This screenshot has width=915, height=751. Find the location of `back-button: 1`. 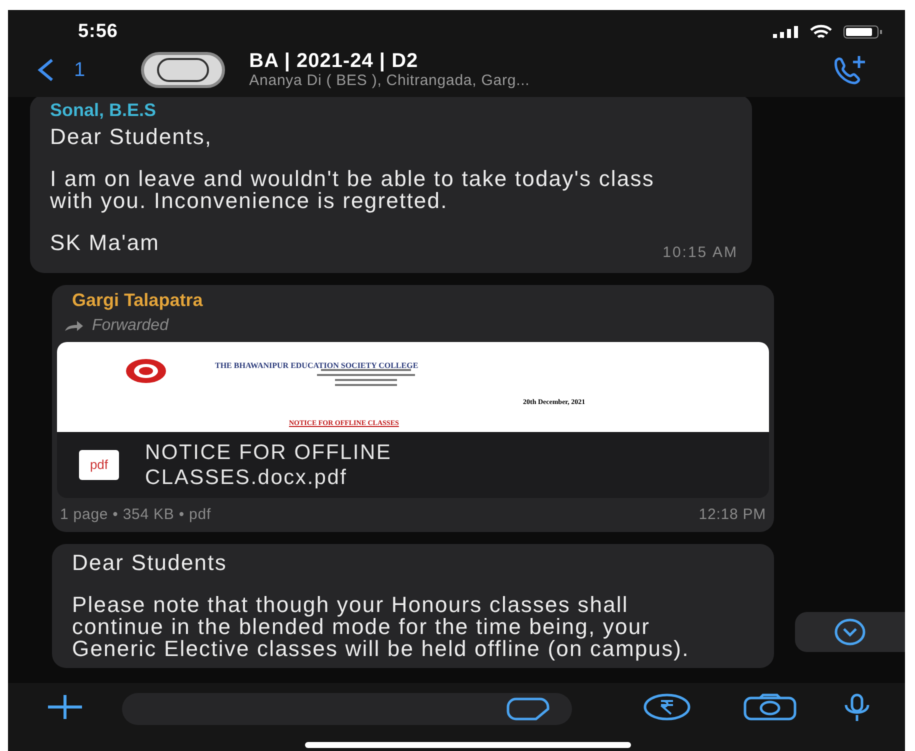

back-button: 1 is located at coordinates (61, 70).